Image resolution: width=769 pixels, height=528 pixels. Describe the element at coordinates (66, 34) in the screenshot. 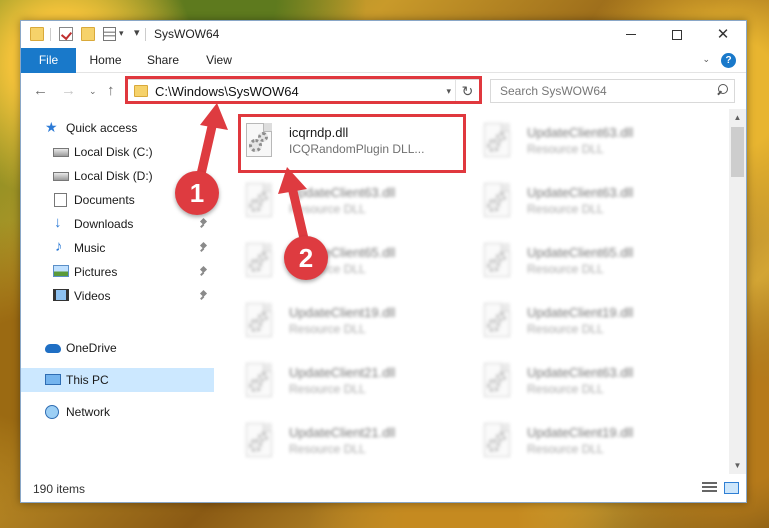

I see `properties-check-icon` at that location.